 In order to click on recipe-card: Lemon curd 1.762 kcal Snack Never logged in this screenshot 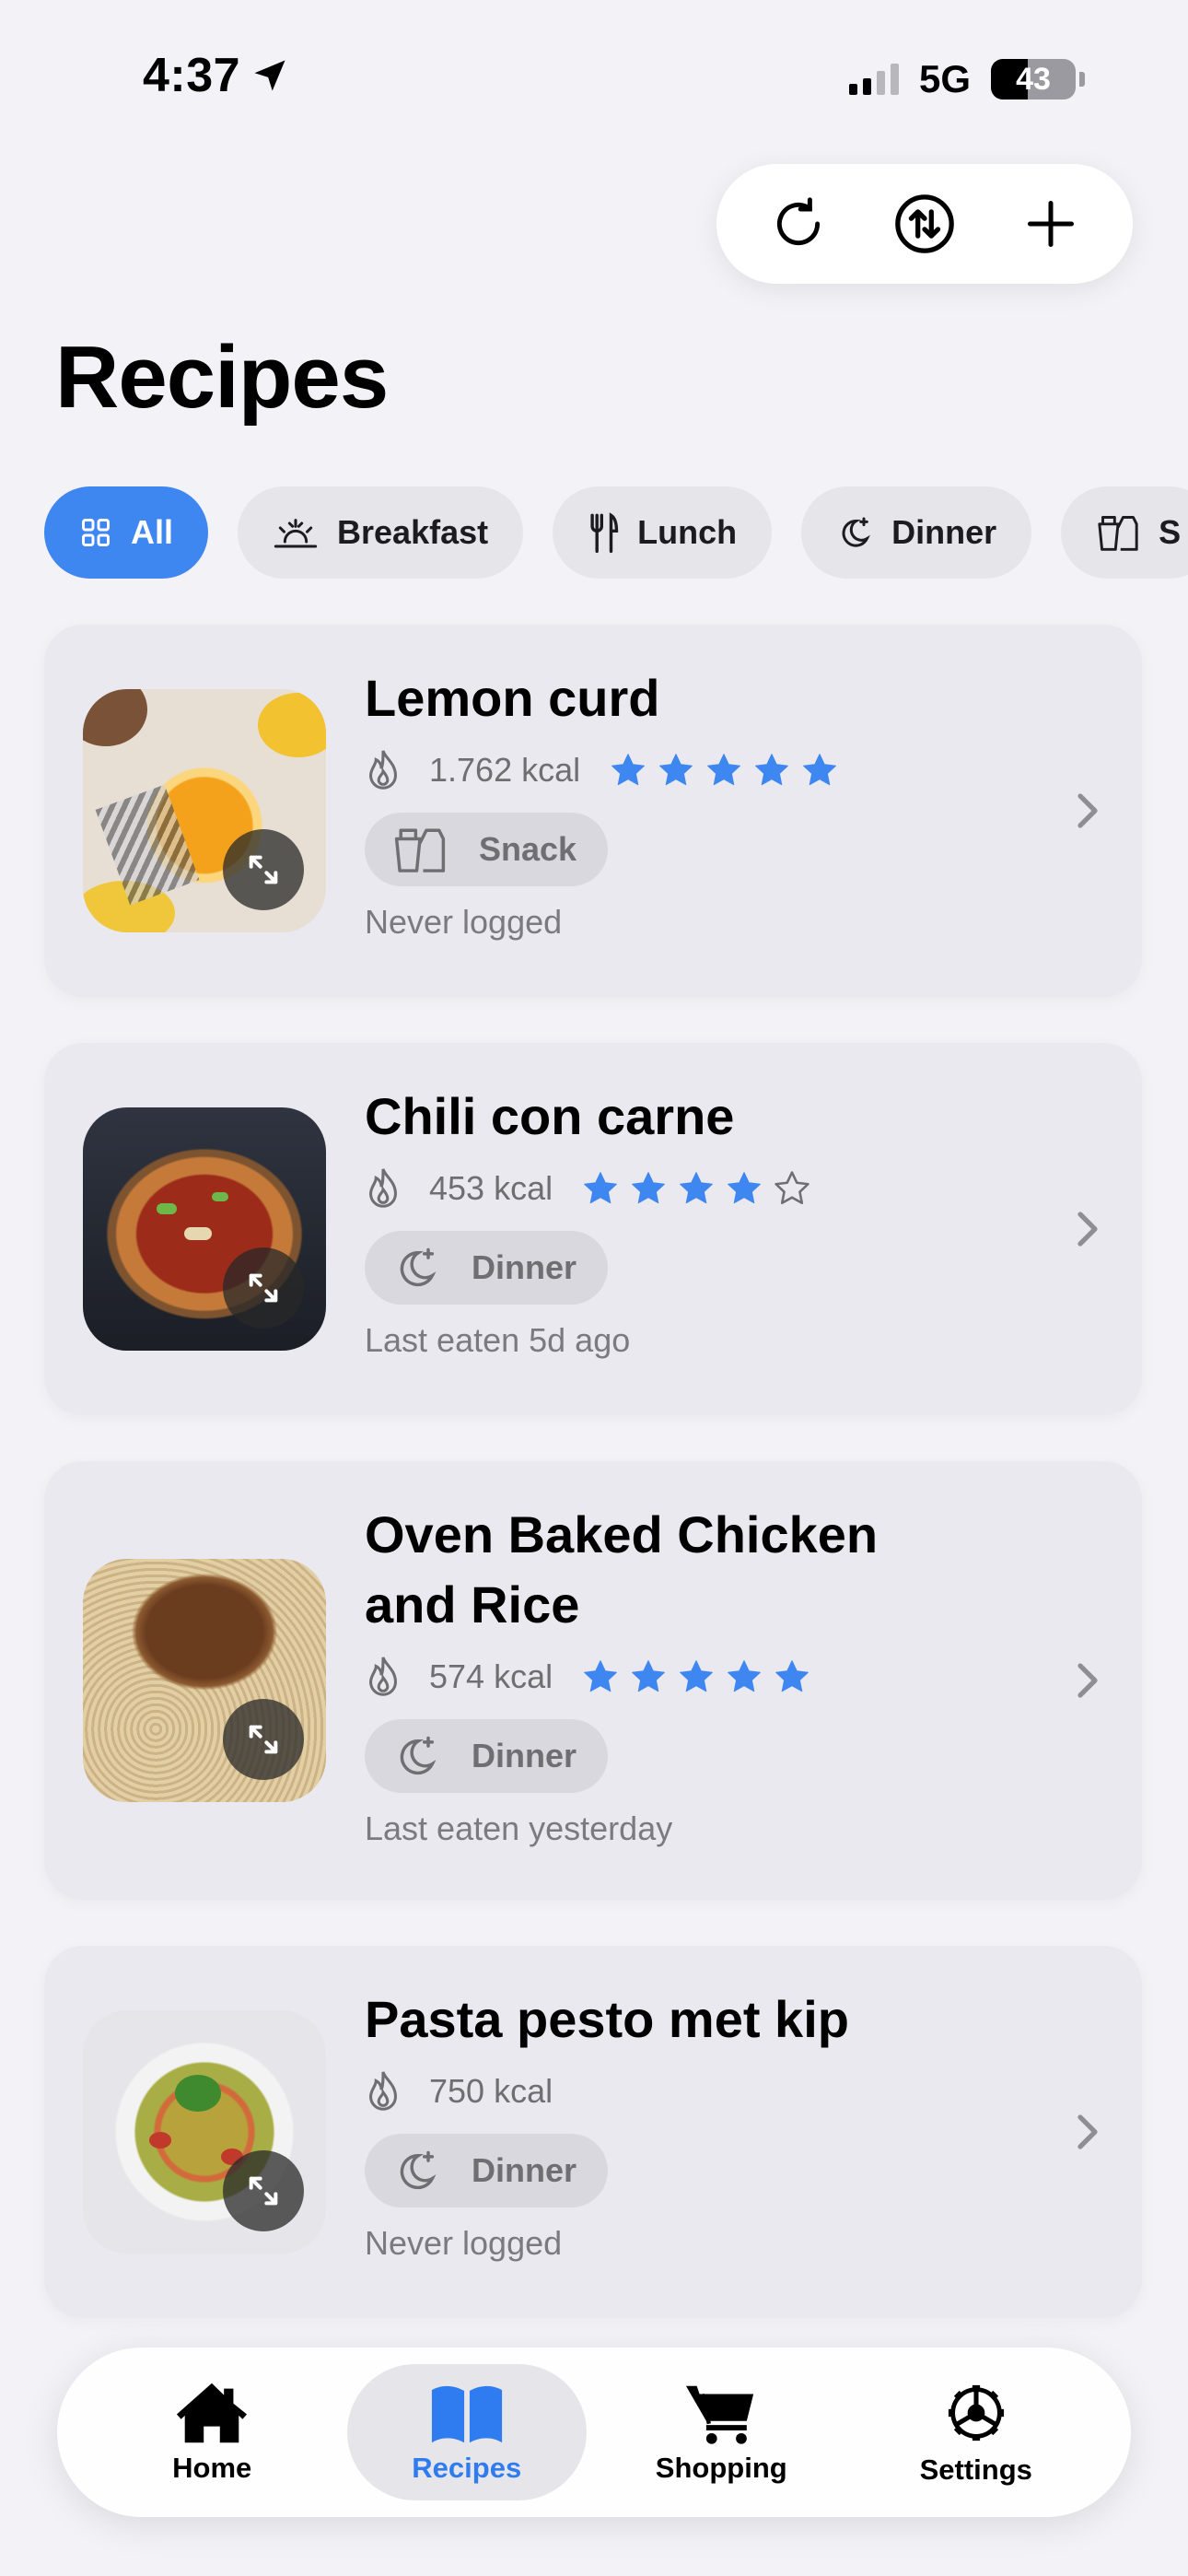, I will do `click(593, 811)`.